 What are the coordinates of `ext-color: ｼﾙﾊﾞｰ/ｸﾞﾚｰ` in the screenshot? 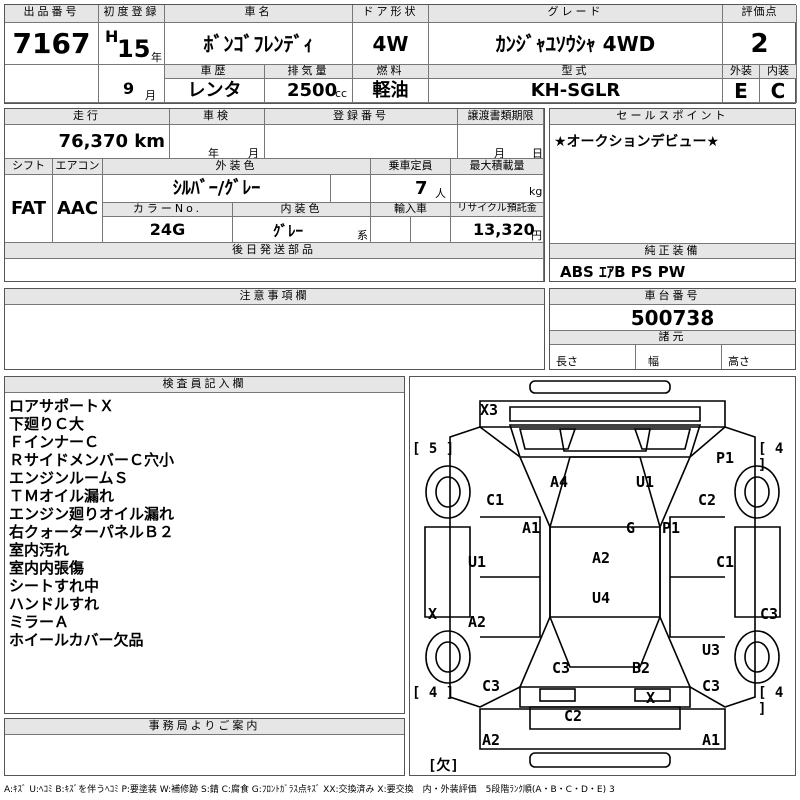 It's located at (217, 189).